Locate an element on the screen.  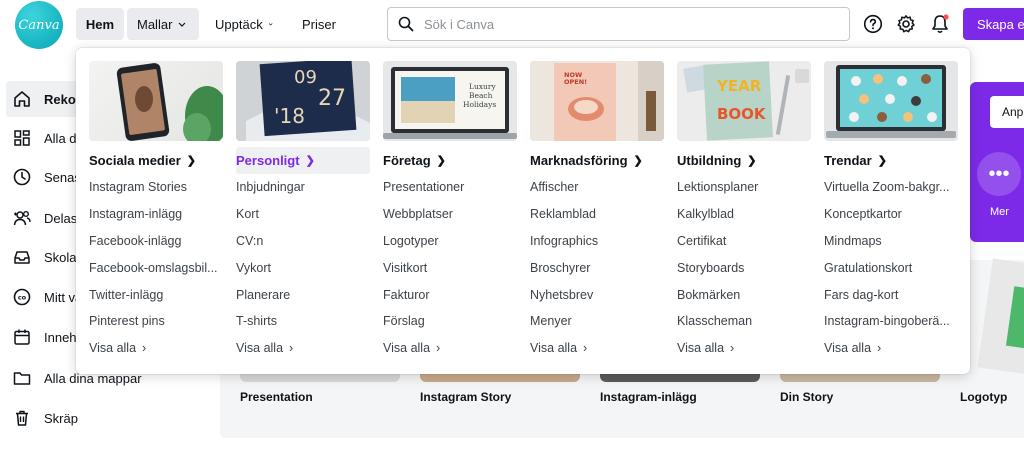
menu-heading-label: Trendar is located at coordinates (848, 160).